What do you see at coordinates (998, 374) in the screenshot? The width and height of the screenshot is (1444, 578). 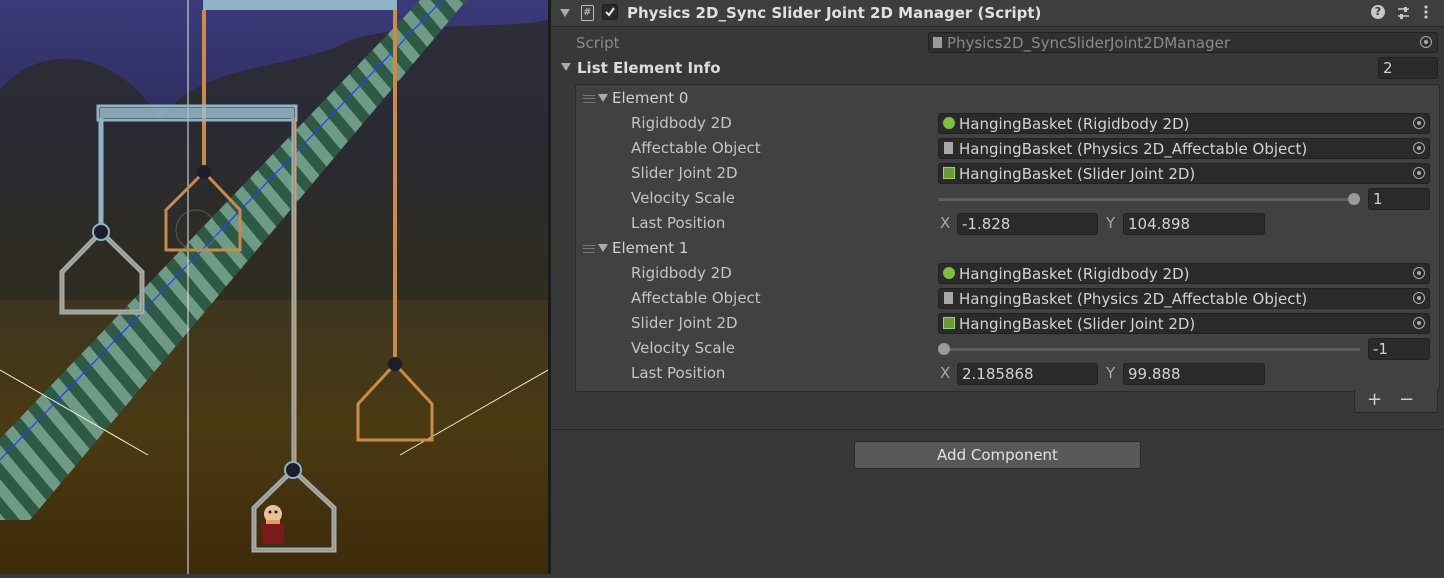 I see `x-value: 2.185868` at bounding box center [998, 374].